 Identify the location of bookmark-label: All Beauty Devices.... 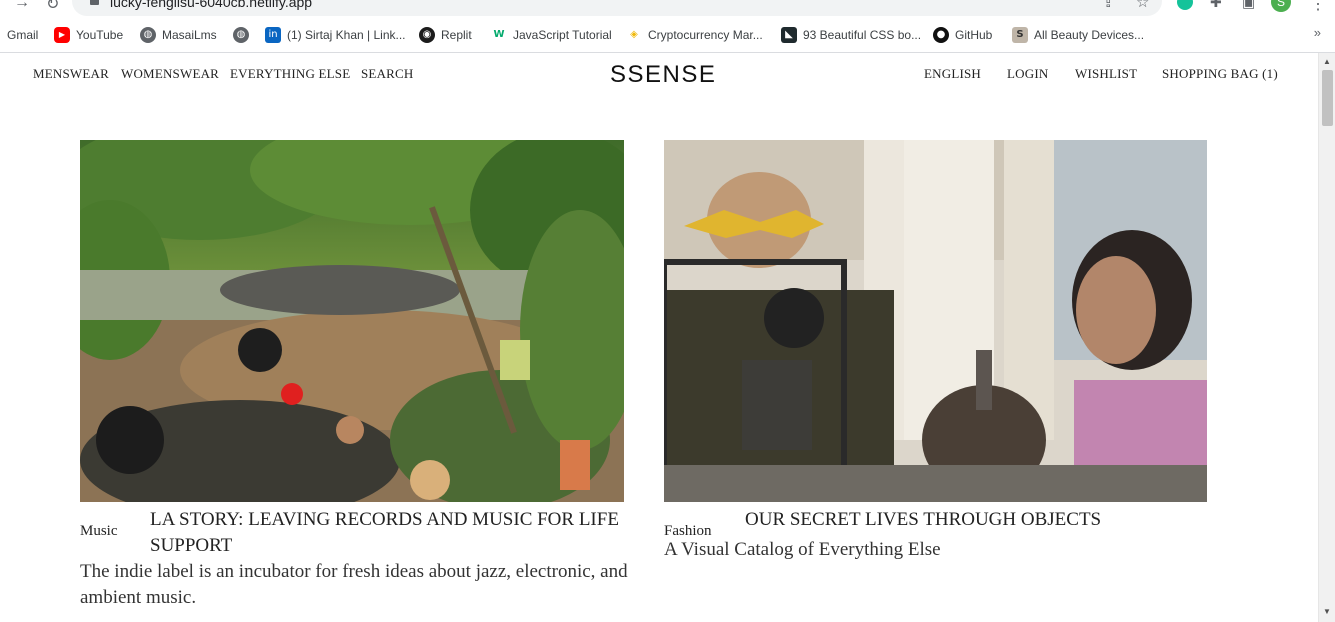
(1089, 35).